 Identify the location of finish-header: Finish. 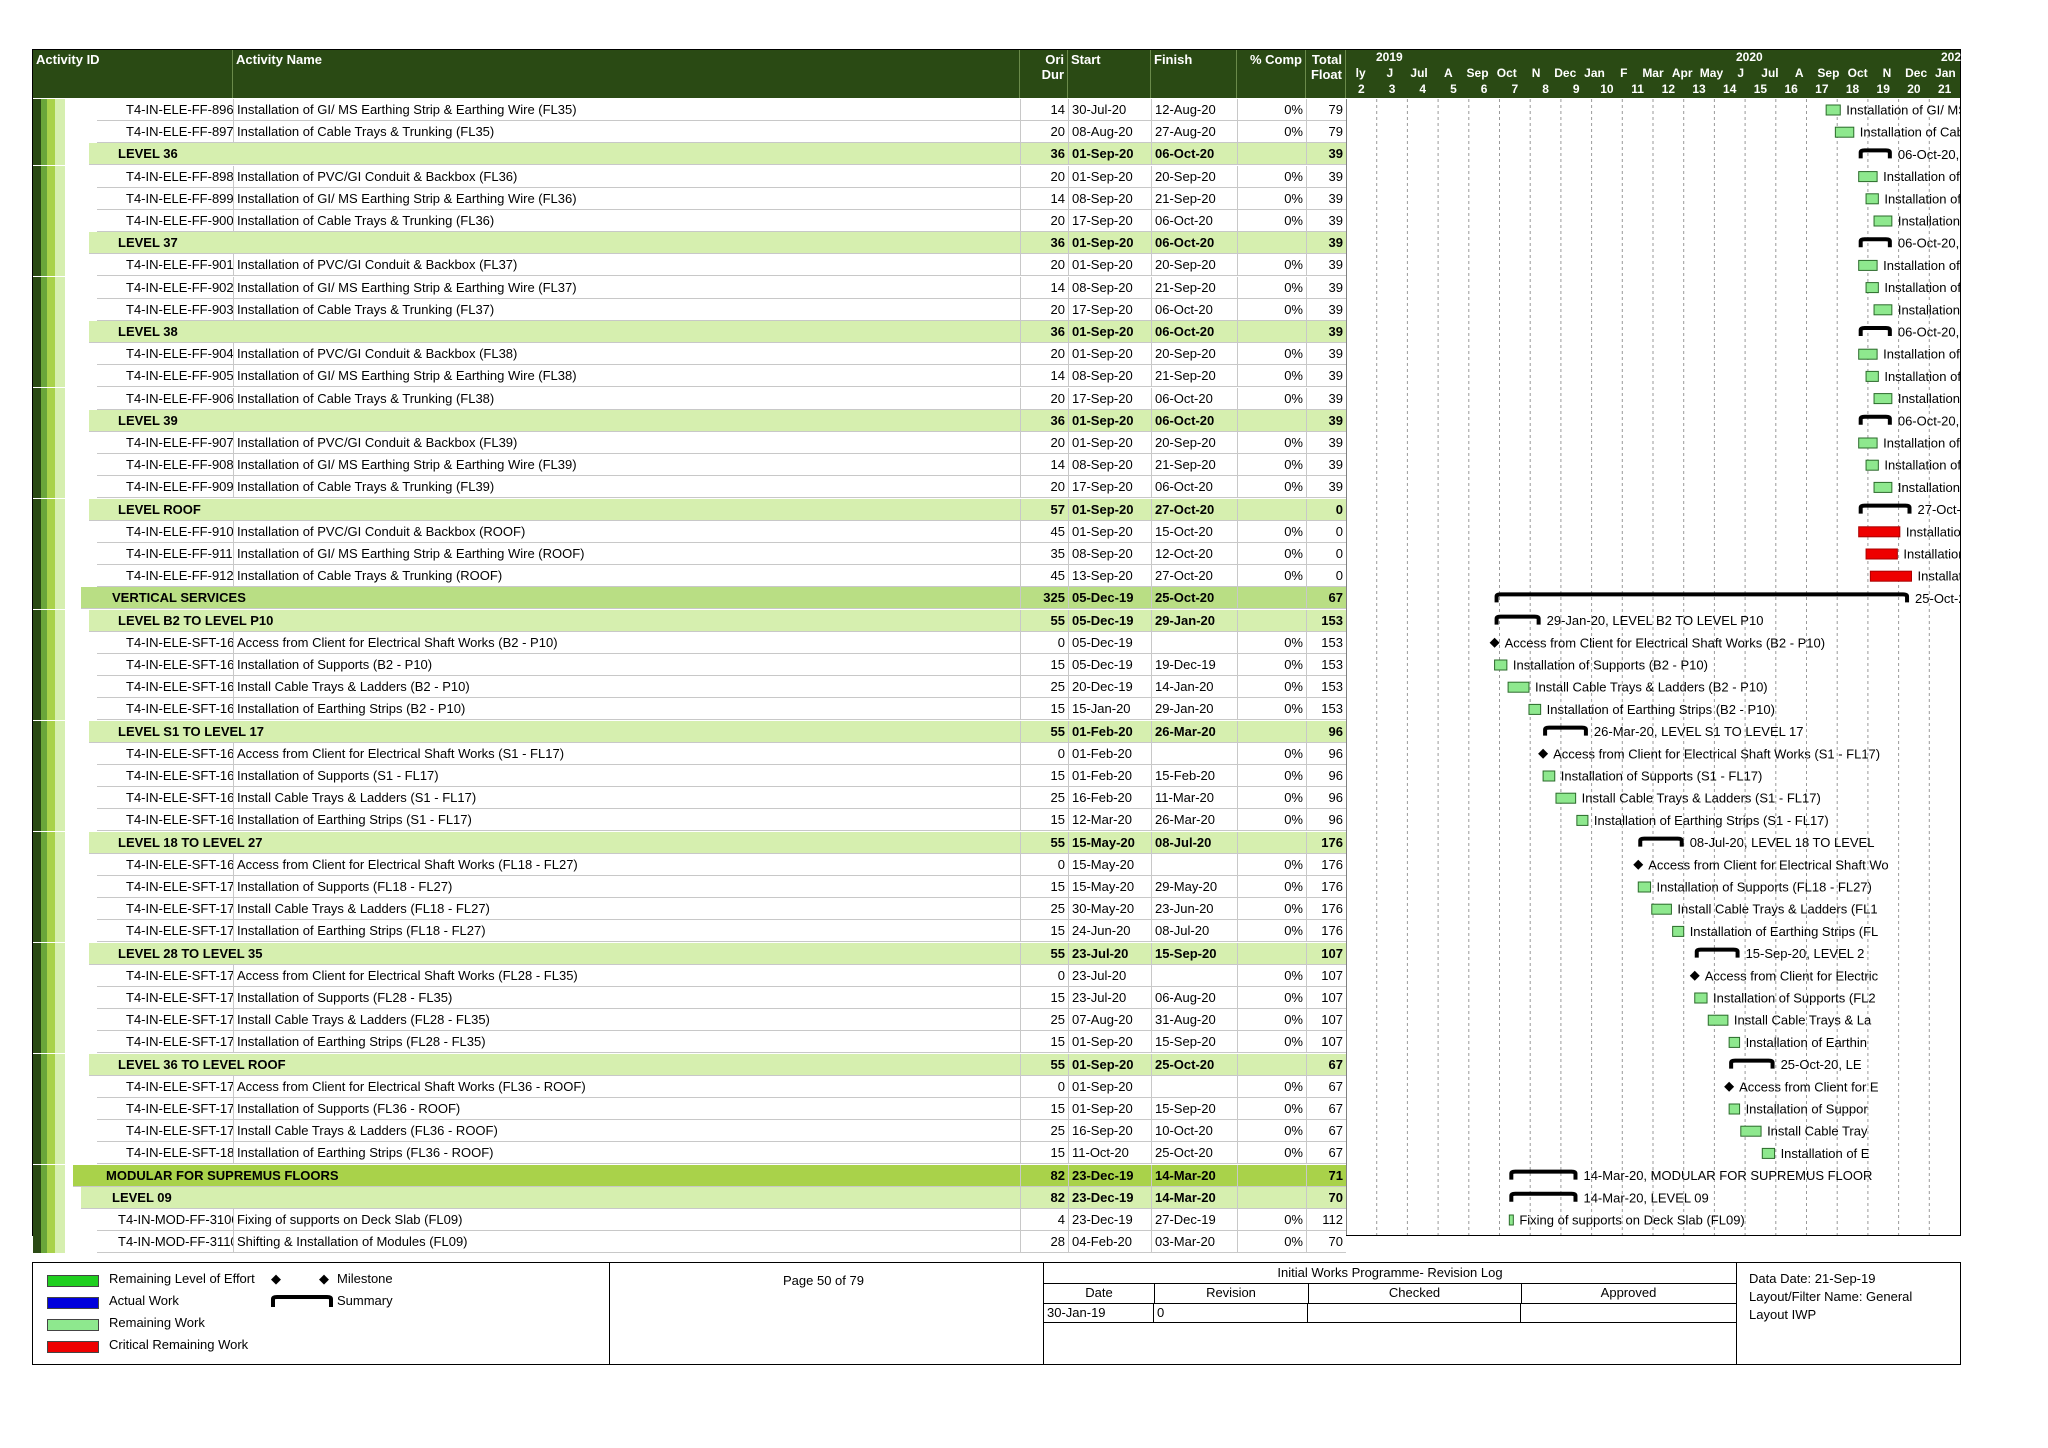
(1194, 74).